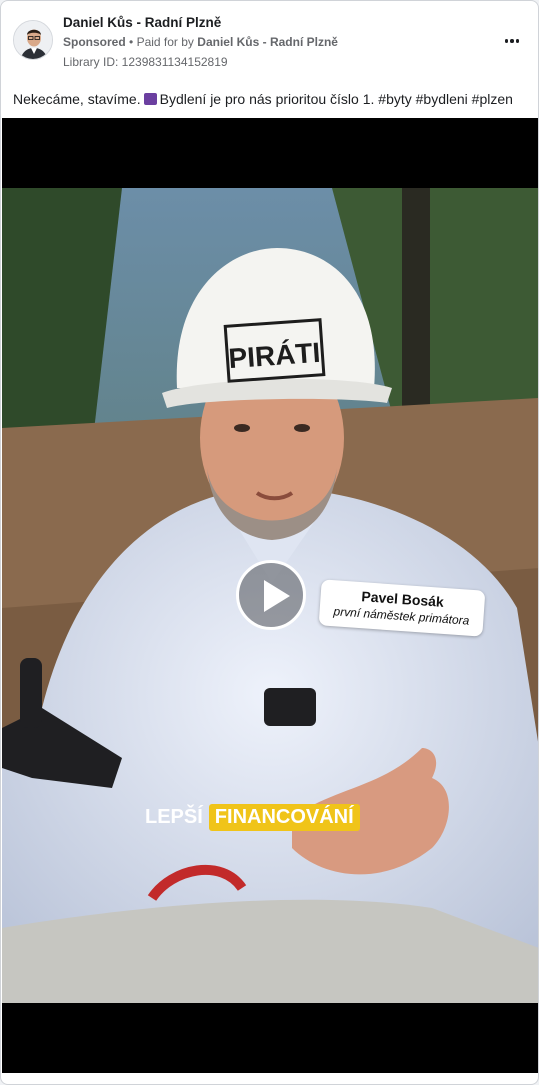 This screenshot has width=539, height=1085. I want to click on play-button, so click(271, 595).